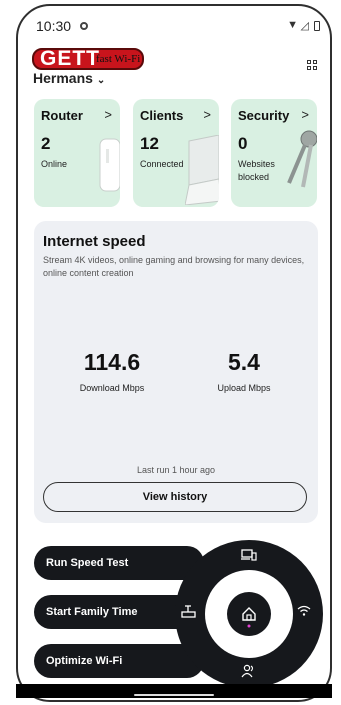  What do you see at coordinates (181, 28) in the screenshot?
I see `status-bar: 10:30 ▼ ◿` at bounding box center [181, 28].